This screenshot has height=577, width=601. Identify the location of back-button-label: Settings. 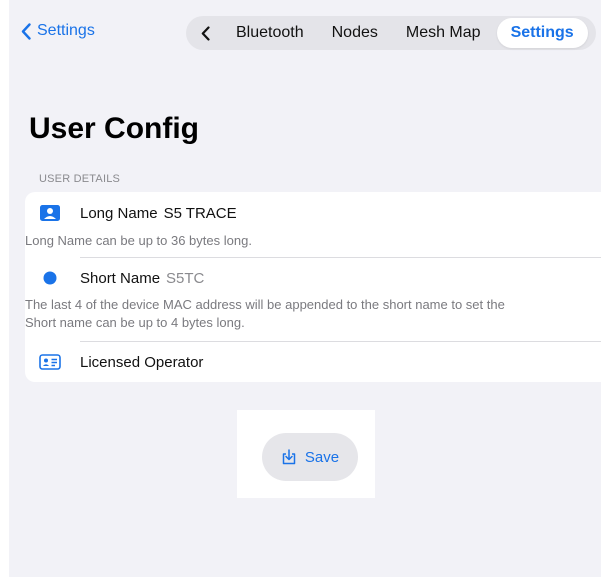
(66, 30).